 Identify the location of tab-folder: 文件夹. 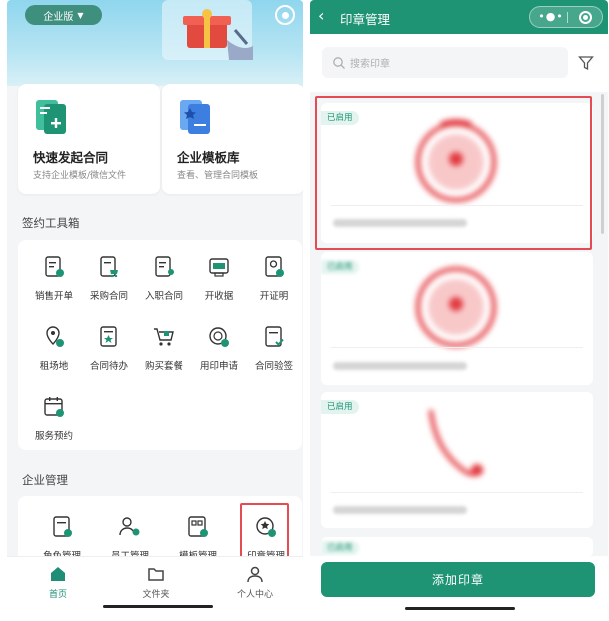
(156, 582).